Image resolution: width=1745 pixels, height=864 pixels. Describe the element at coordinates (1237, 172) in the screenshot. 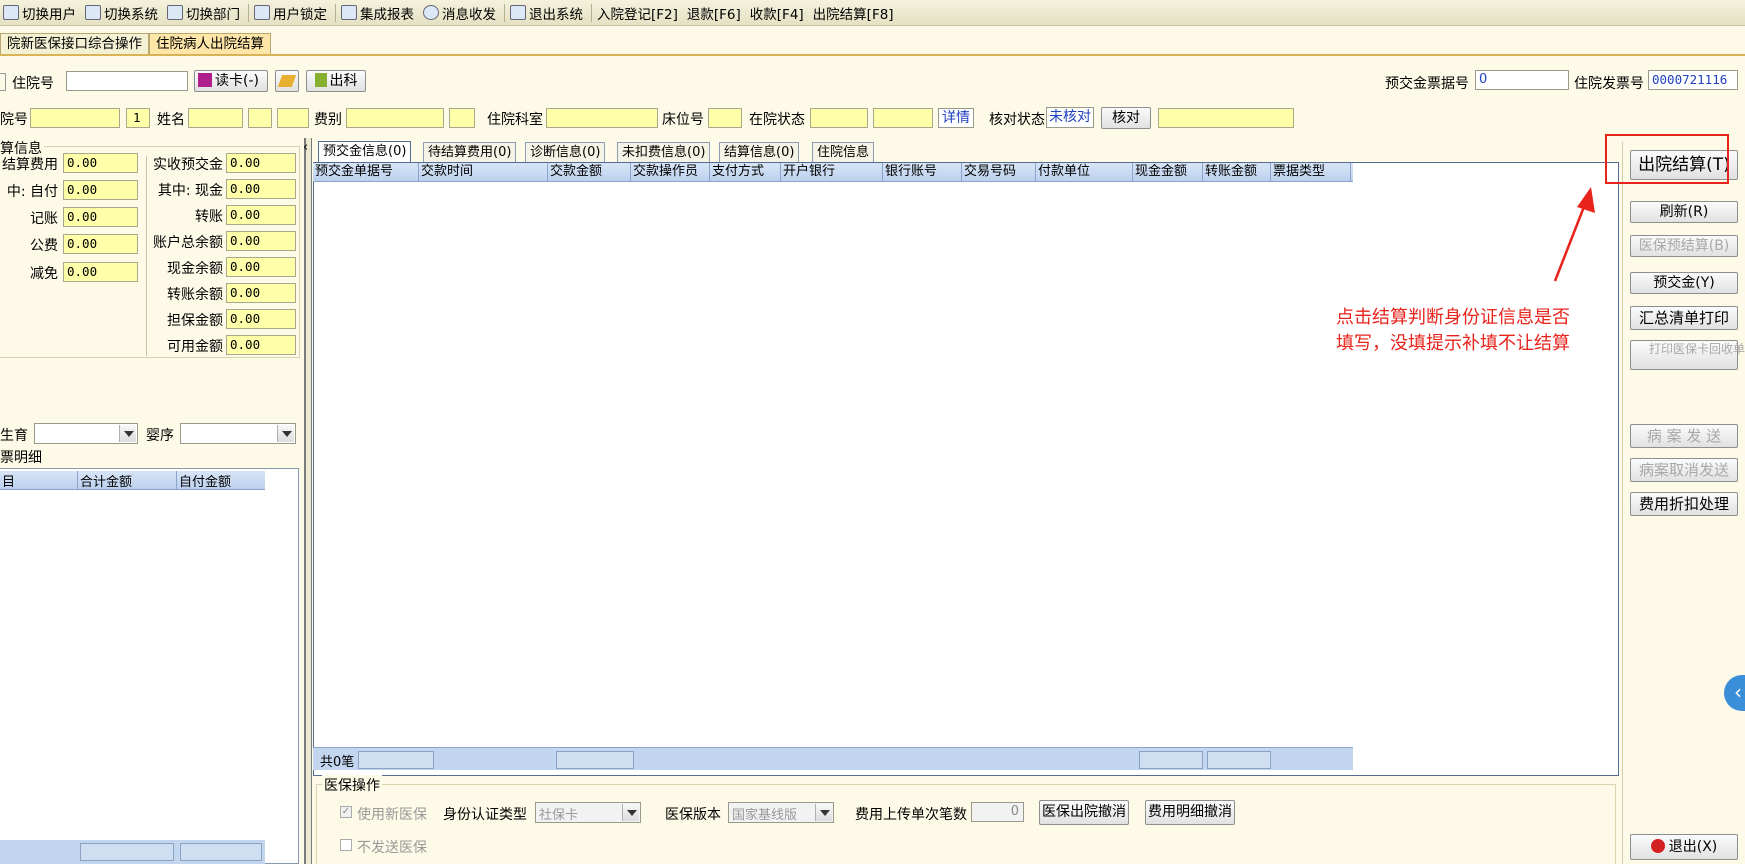

I see `grid-column-header: 转账金额` at that location.